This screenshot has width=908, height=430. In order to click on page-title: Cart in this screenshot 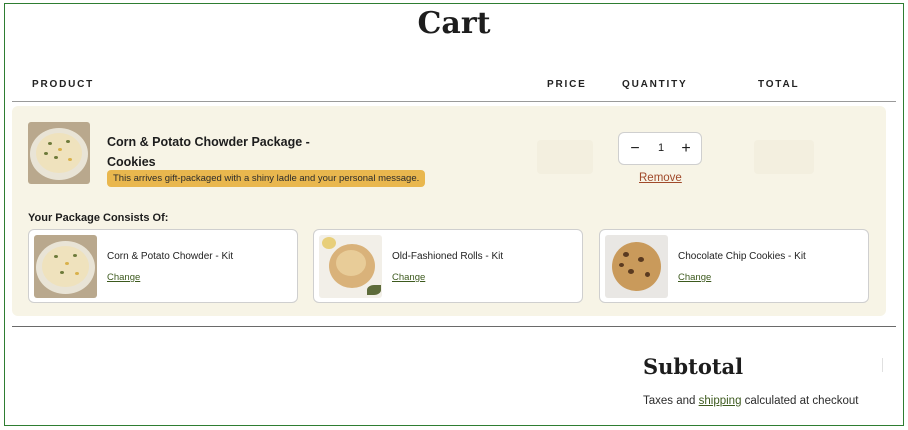, I will do `click(454, 23)`.